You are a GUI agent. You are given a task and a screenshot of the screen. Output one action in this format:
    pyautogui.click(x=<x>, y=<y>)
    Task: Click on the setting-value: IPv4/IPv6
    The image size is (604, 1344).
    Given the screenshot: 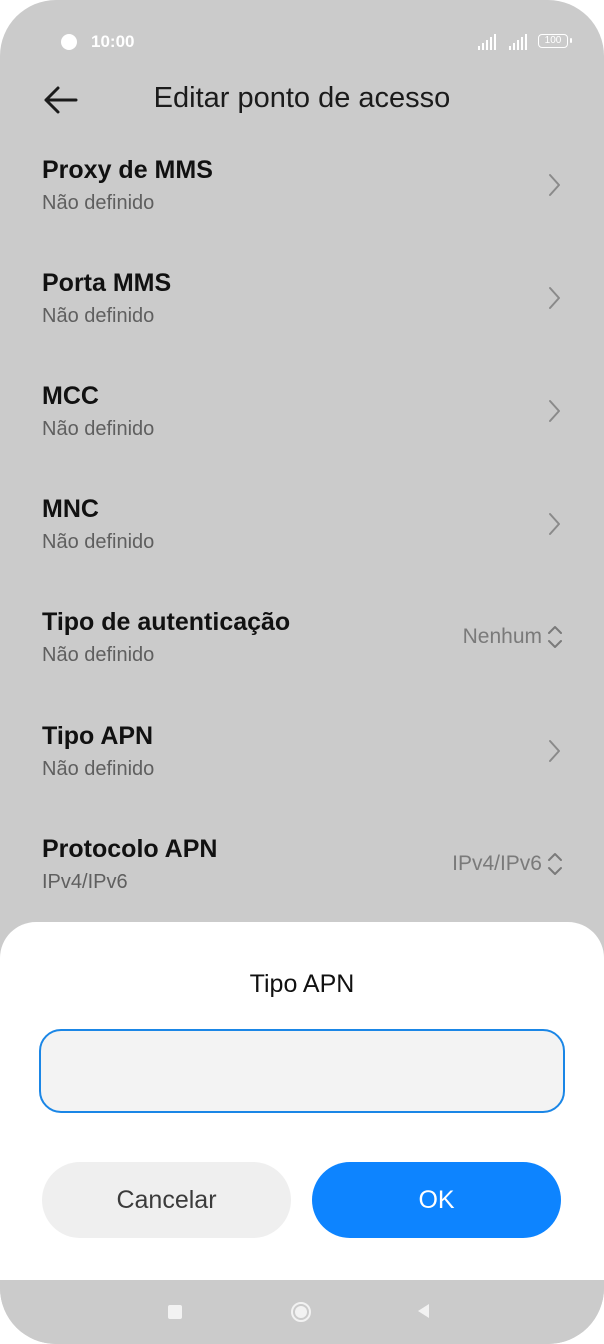 What is the action you would take?
    pyautogui.click(x=85, y=882)
    